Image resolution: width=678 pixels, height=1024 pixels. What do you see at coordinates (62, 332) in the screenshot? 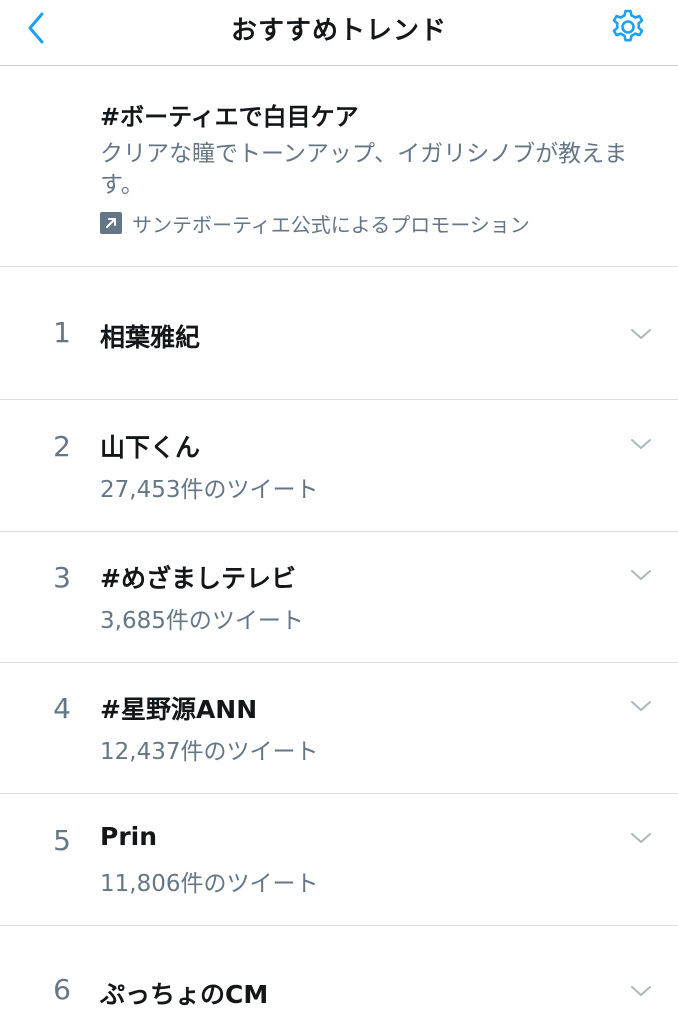
I see `trend-rank: 1` at bounding box center [62, 332].